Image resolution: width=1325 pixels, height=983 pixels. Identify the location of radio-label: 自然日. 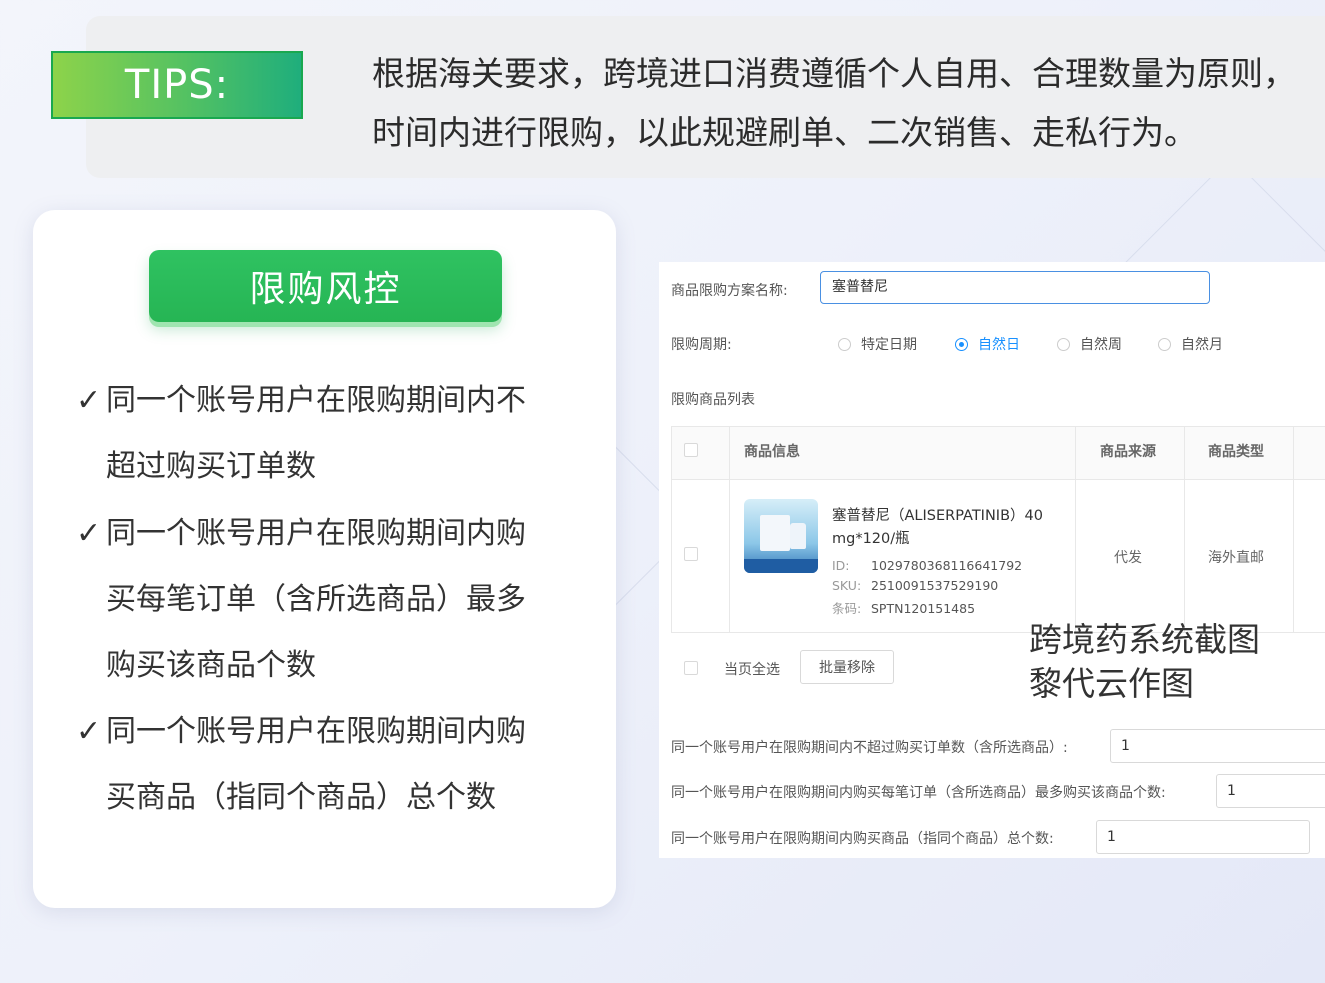
(999, 345).